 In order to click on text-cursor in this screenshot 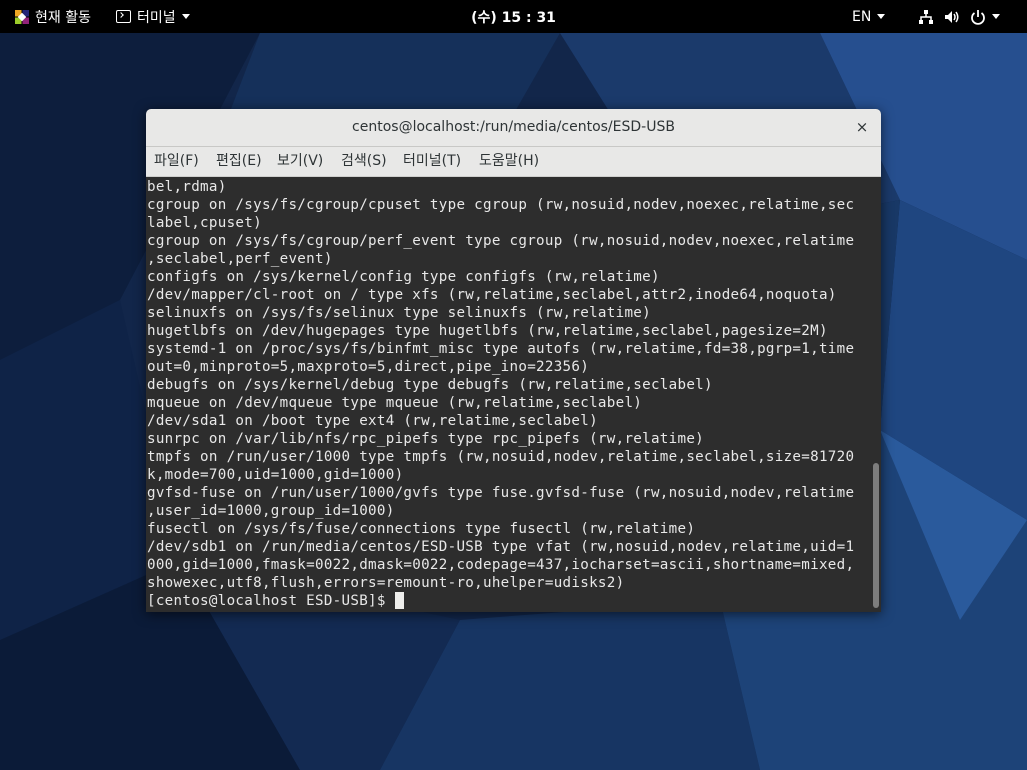, I will do `click(399, 600)`.